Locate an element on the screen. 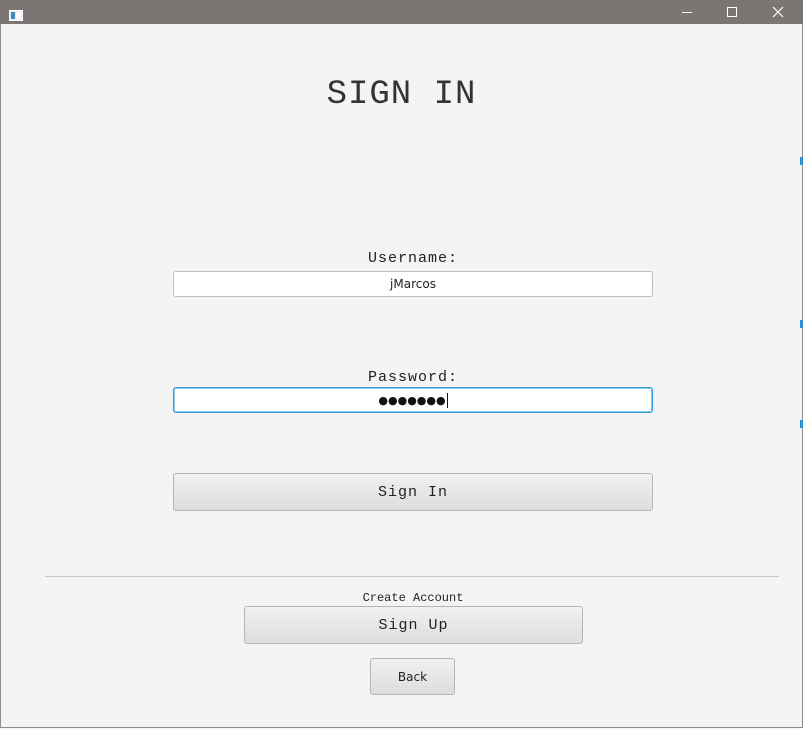  section-divider is located at coordinates (412, 576).